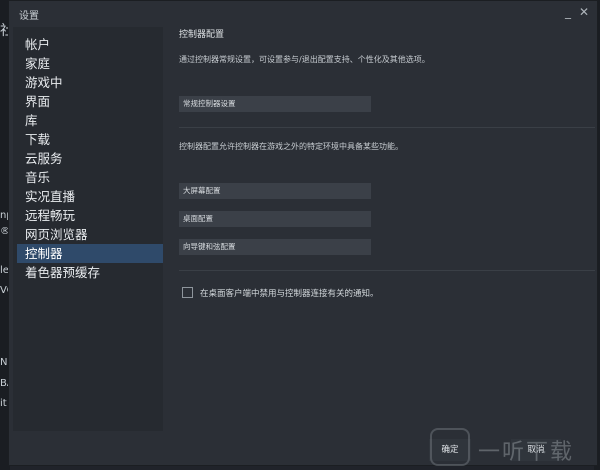  What do you see at coordinates (584, 12) in the screenshot?
I see `close-button: ✕` at bounding box center [584, 12].